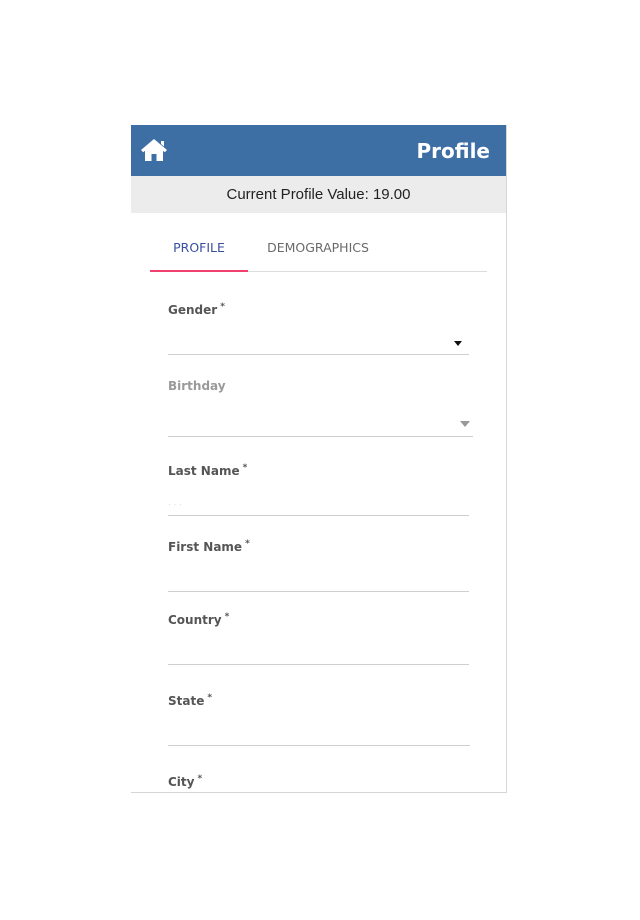  I want to click on state-label-text: State, so click(186, 701).